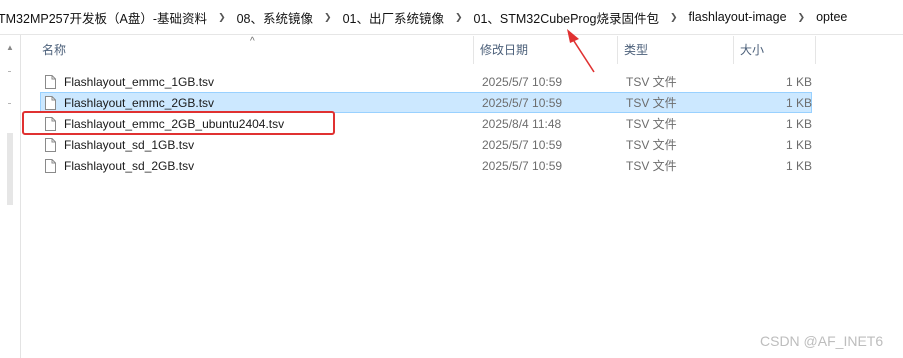 The height and width of the screenshot is (358, 903). What do you see at coordinates (581, 51) in the screenshot?
I see `annotation-arrow-icon` at bounding box center [581, 51].